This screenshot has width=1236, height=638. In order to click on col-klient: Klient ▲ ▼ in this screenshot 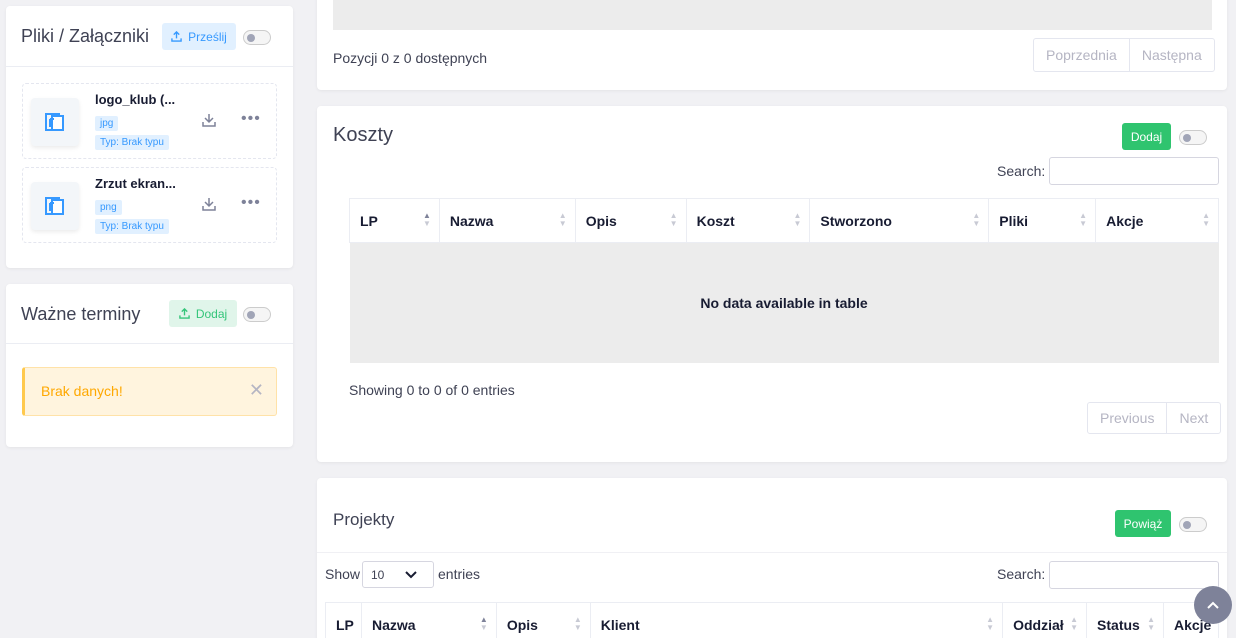, I will do `click(796, 620)`.